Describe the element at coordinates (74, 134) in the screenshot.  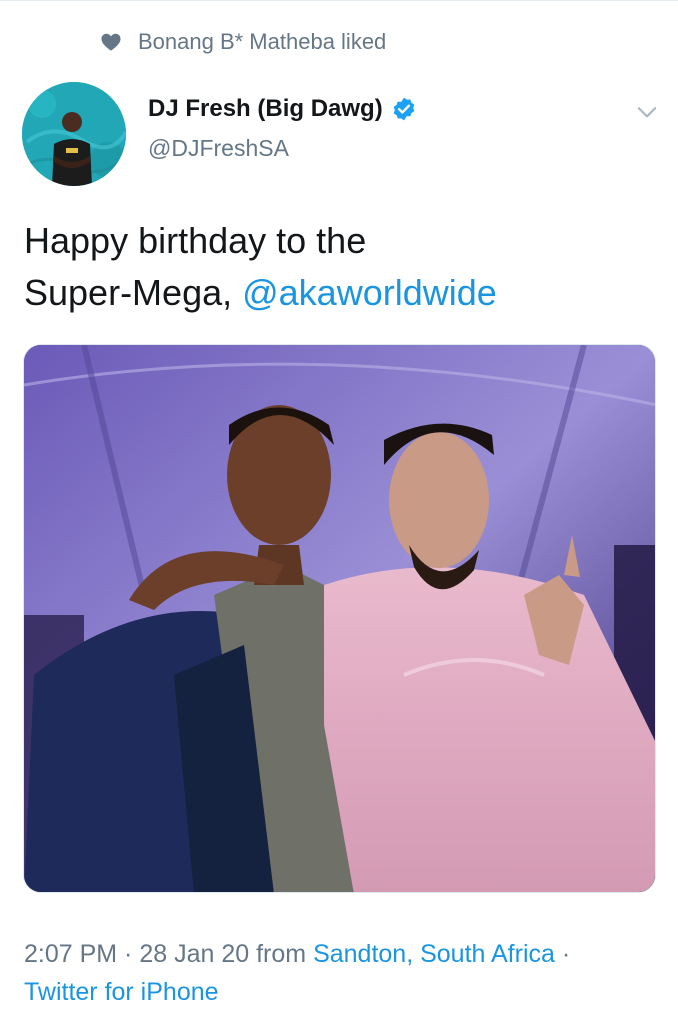
I see `avatar` at that location.